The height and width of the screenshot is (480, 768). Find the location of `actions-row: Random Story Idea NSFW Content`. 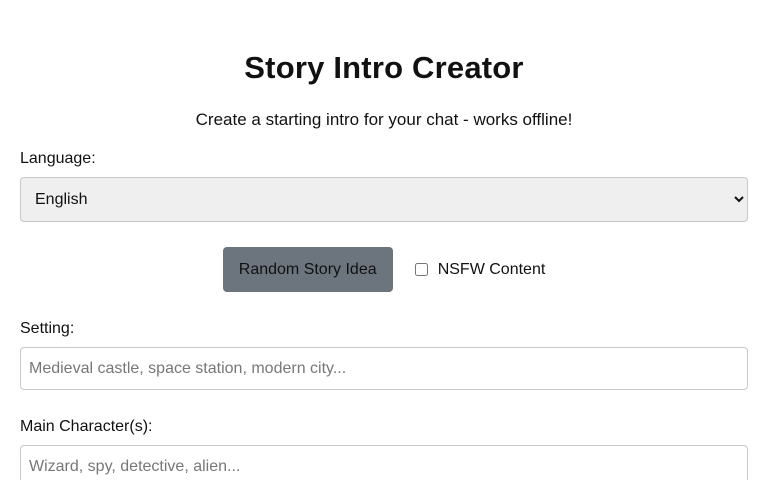

actions-row: Random Story Idea NSFW Content is located at coordinates (384, 269).